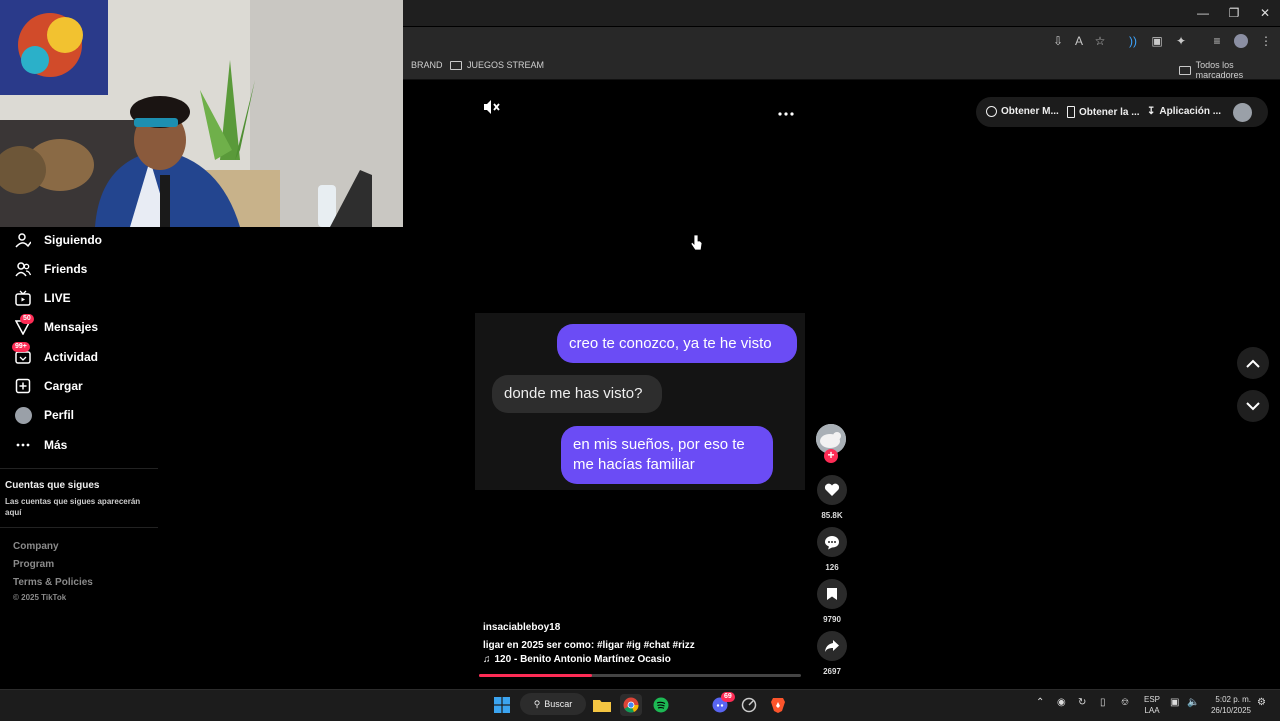 Image resolution: width=1280 pixels, height=721 pixels. What do you see at coordinates (1133, 41) in the screenshot?
I see `media-icon: ))` at bounding box center [1133, 41].